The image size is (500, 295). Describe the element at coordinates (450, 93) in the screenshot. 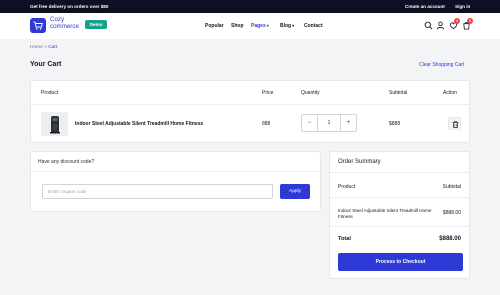

I see `header-action: Action` at that location.